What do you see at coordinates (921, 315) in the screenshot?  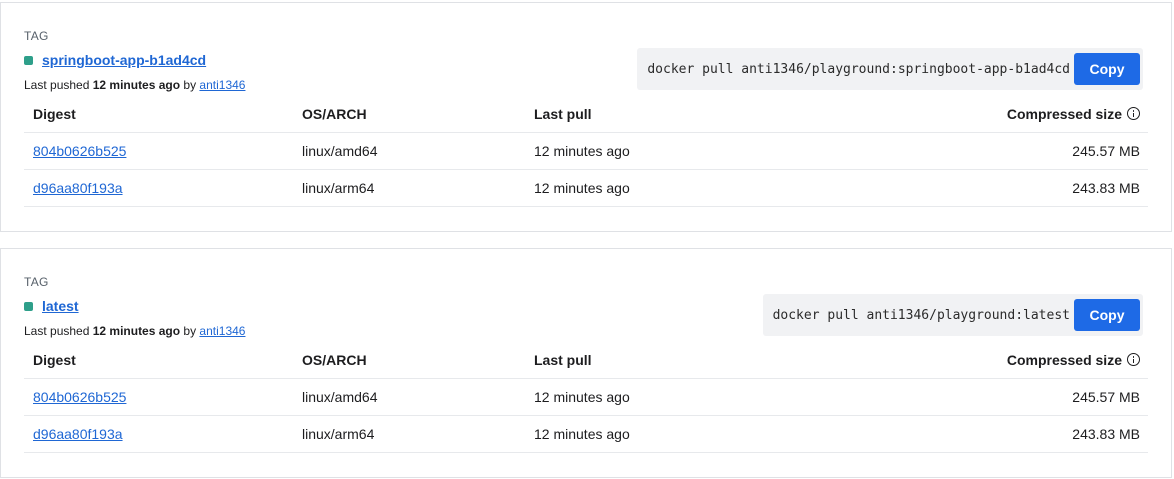 I see `pull-command: docker pull anti1346/playground:latest` at bounding box center [921, 315].